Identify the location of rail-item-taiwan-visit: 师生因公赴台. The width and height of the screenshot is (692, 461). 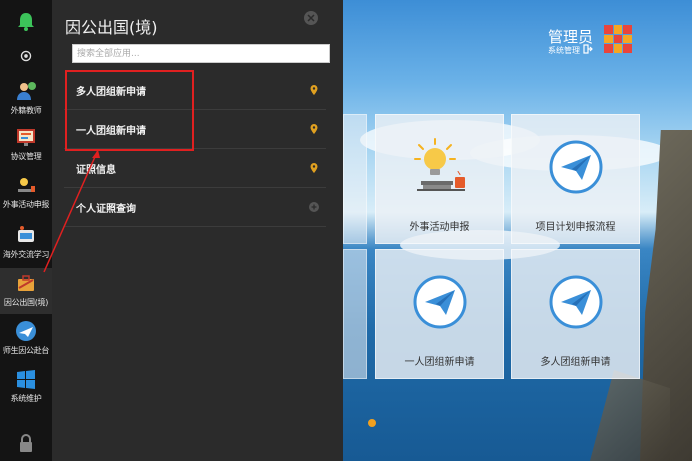
(26, 340).